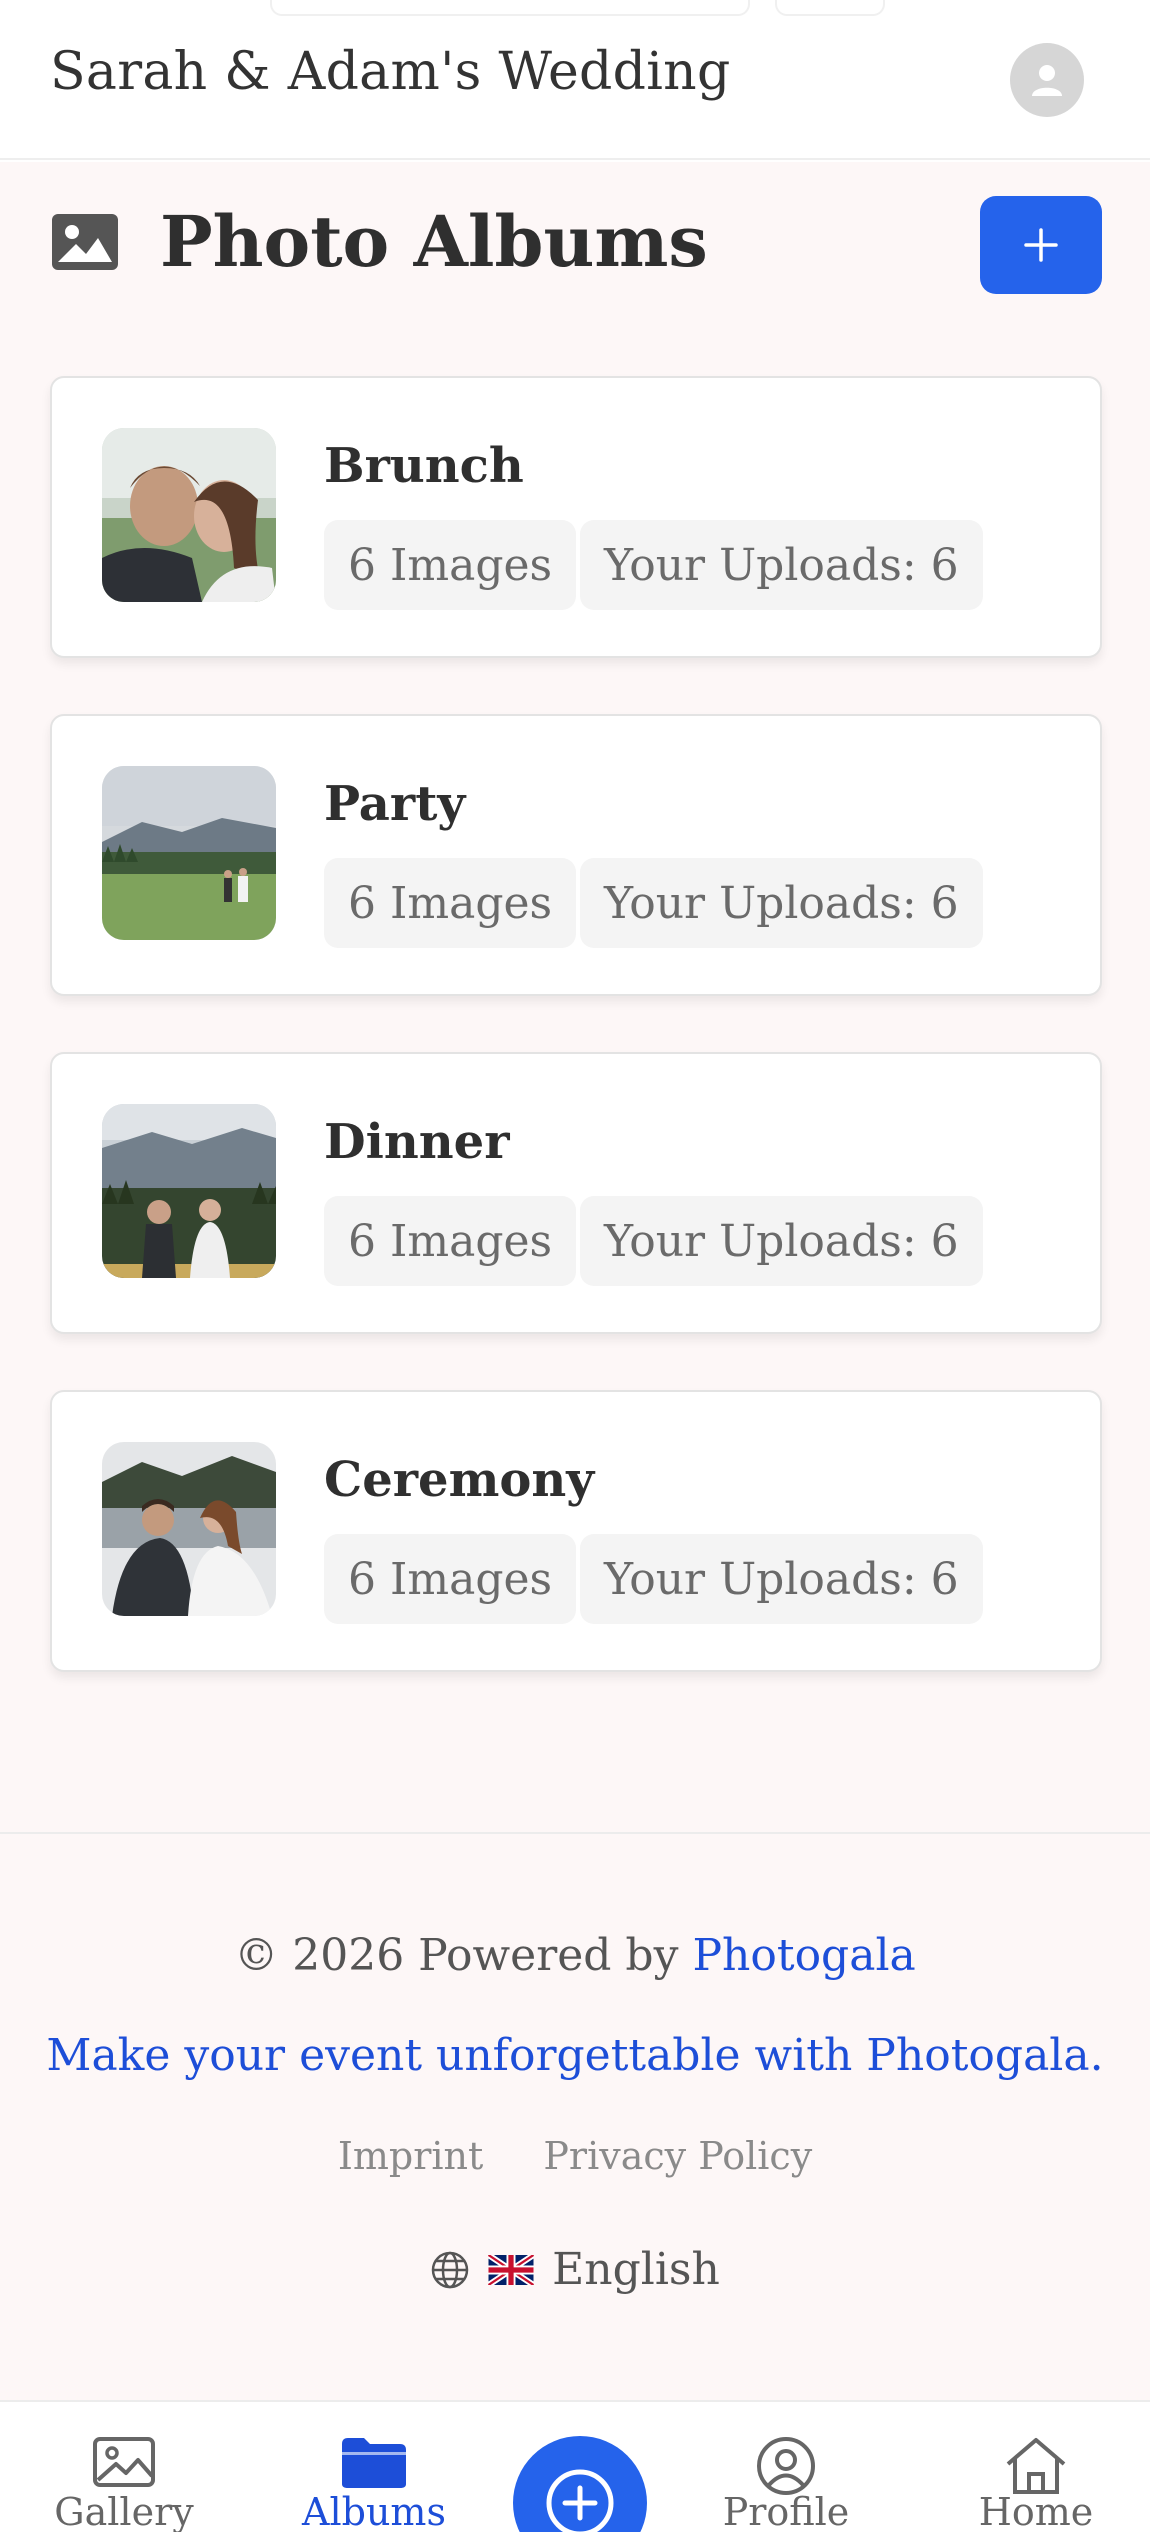 The width and height of the screenshot is (1170, 2532). I want to click on screen-edge, so click(1160, 1266).